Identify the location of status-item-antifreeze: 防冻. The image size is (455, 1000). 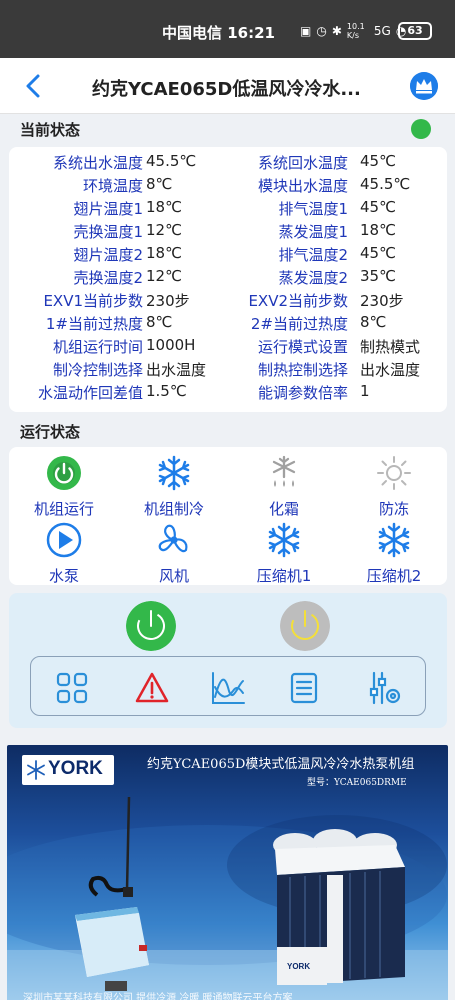
(394, 487).